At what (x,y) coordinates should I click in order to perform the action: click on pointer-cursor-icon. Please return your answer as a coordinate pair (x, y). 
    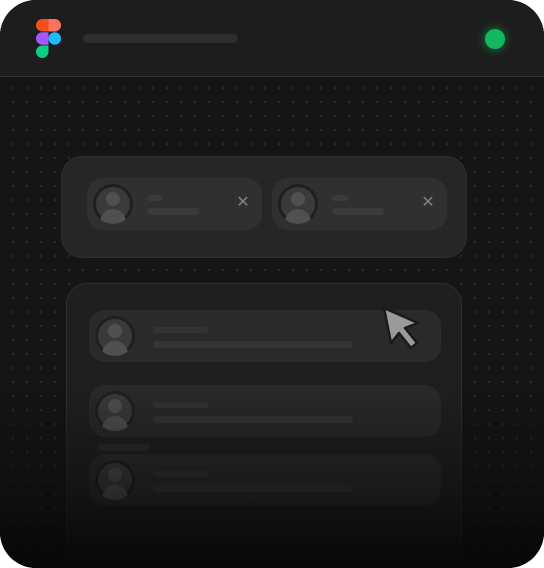
    Looking at the image, I should click on (401, 328).